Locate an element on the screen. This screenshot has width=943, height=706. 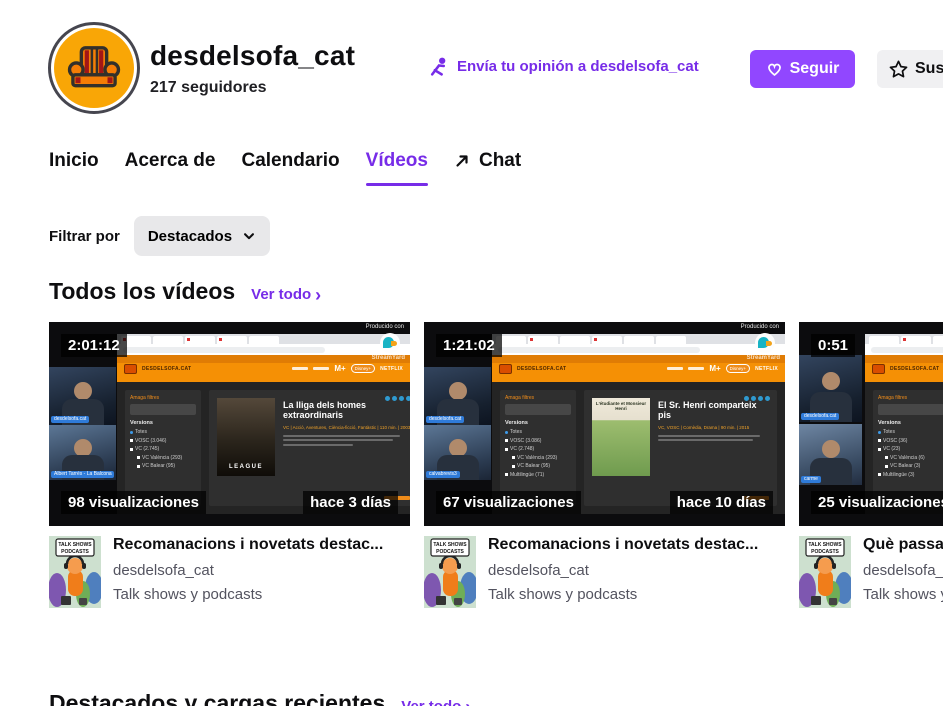
follow-button: Seguir is located at coordinates (802, 69).